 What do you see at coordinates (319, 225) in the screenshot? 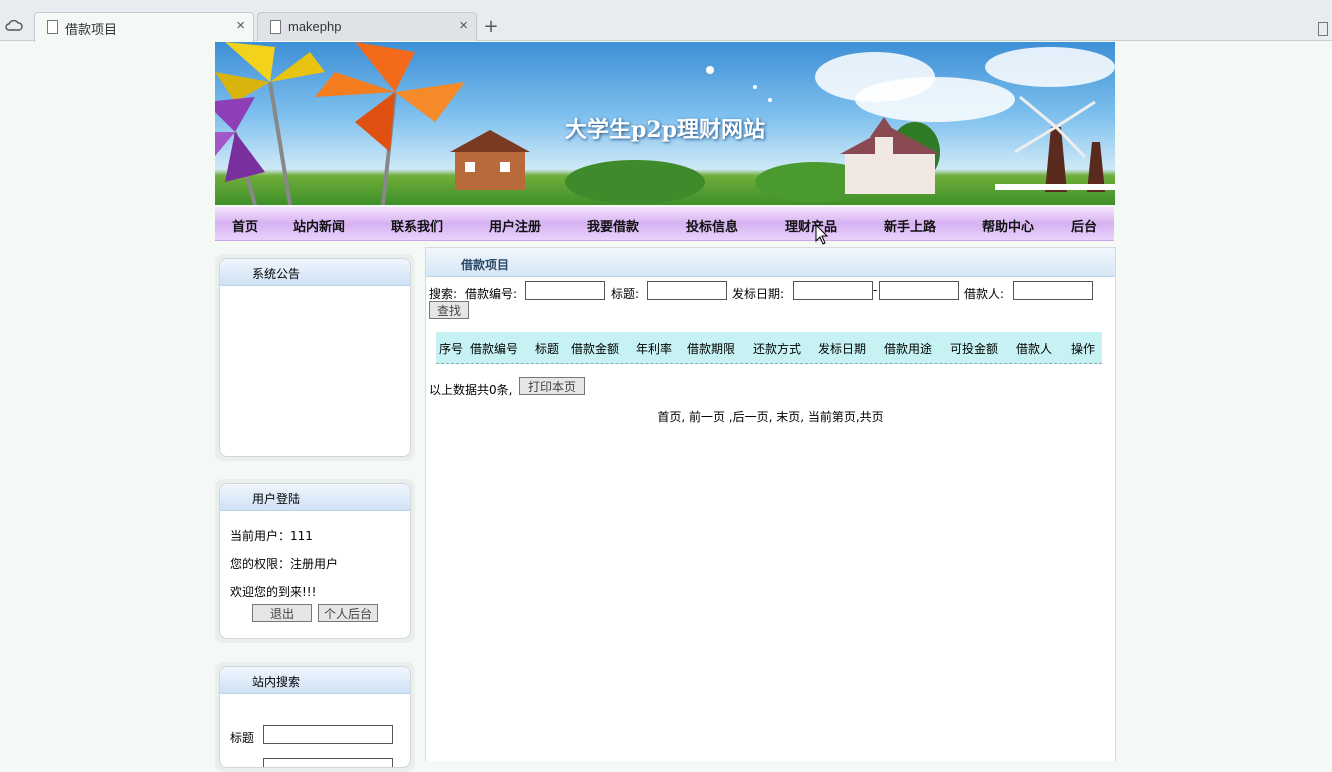
I see `nav-item-news: 站内新闻` at bounding box center [319, 225].